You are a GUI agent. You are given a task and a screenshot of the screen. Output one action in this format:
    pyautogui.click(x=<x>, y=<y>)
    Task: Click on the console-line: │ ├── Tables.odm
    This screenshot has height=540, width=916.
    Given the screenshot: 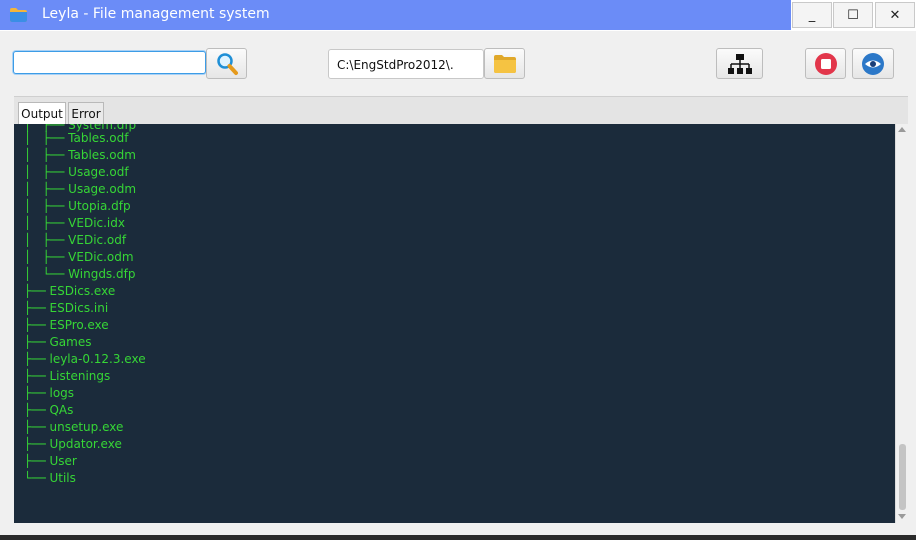 What is the action you would take?
    pyautogui.click(x=80, y=155)
    